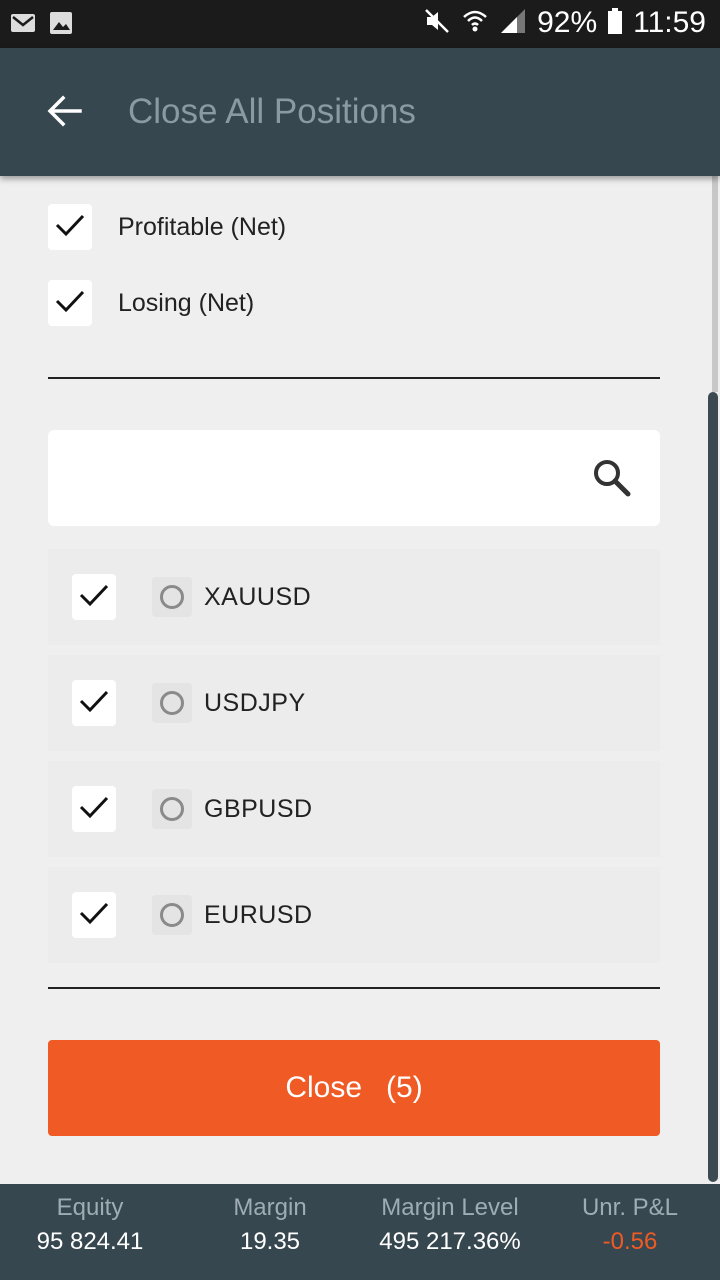 The image size is (720, 1280). Describe the element at coordinates (615, 23) in the screenshot. I see `battery-icon` at that location.